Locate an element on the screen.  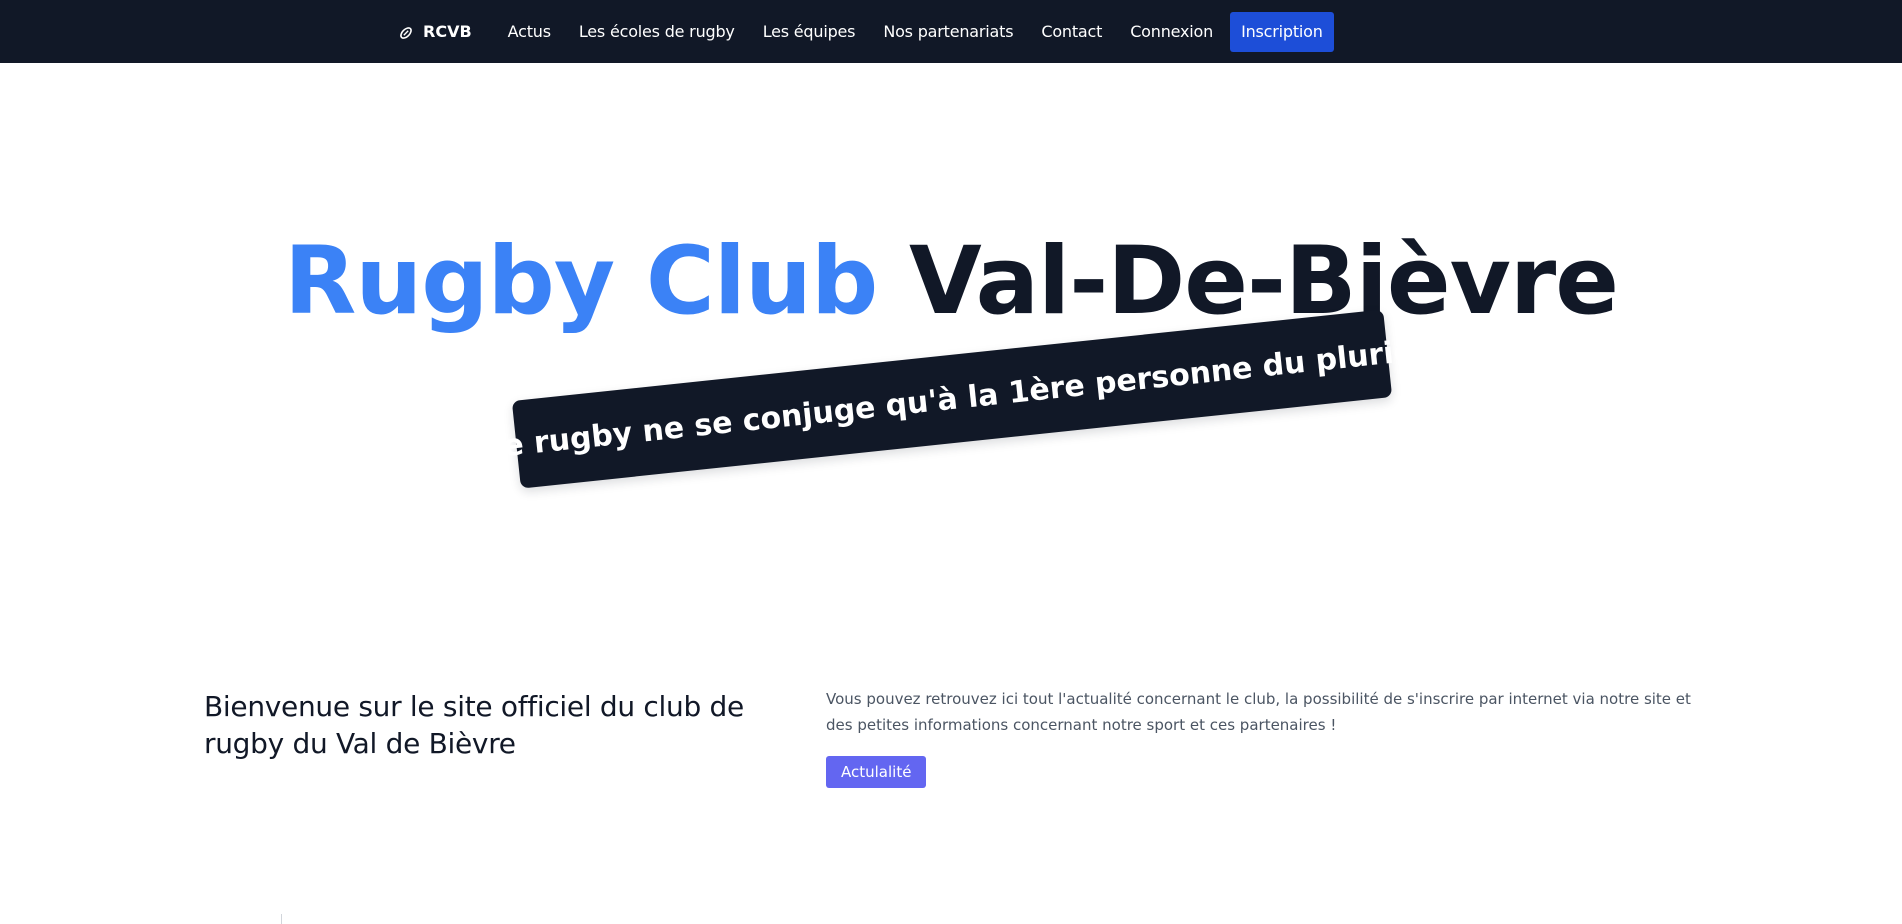
nav-link-equipes: Les équipes is located at coordinates (809, 31).